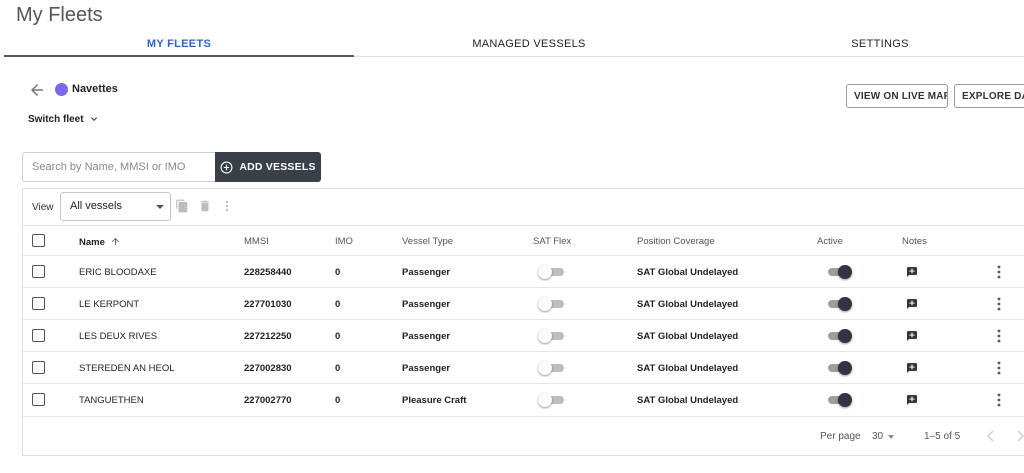 Image resolution: width=1024 pixels, height=473 pixels. What do you see at coordinates (179, 43) in the screenshot?
I see `tab-my-fleets: MY FLEETS` at bounding box center [179, 43].